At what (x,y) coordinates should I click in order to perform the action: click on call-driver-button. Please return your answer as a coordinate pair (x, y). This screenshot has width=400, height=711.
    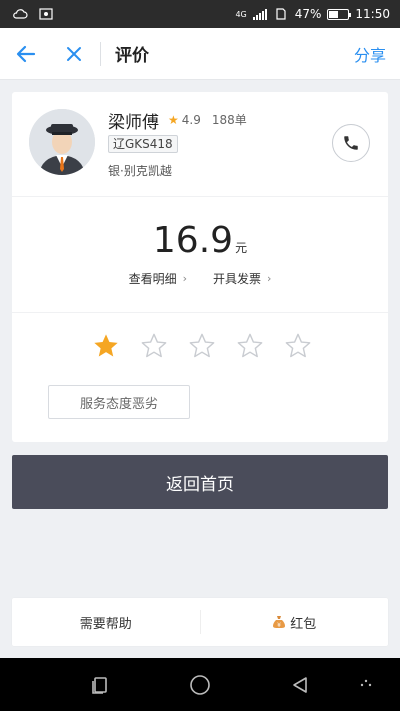
    Looking at the image, I should click on (351, 143).